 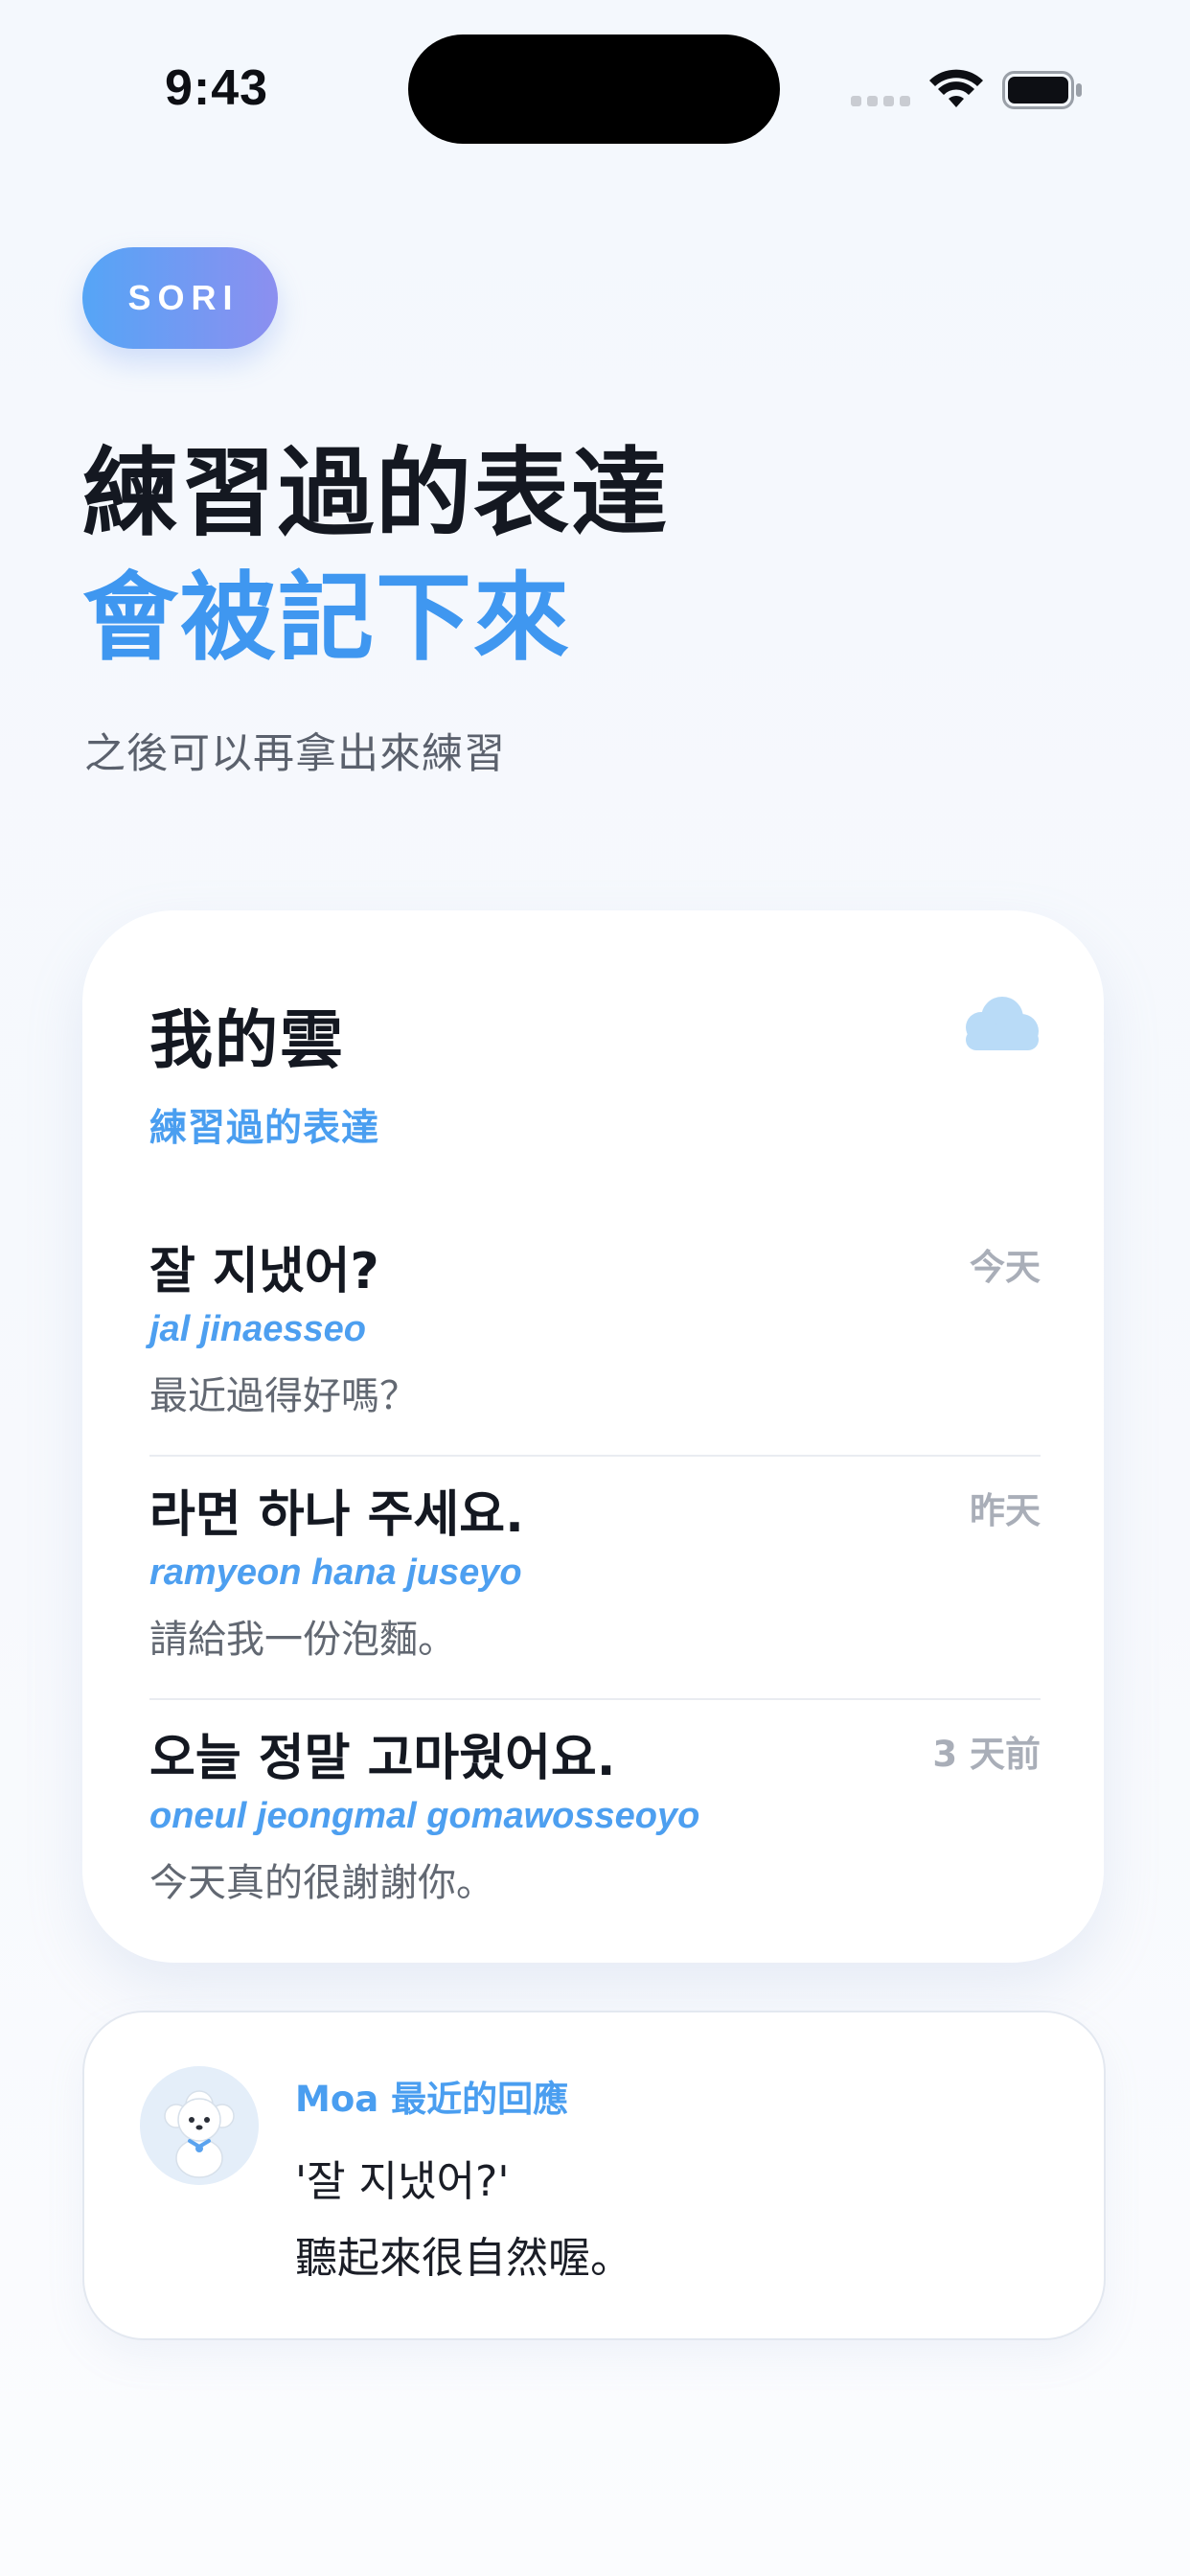 What do you see at coordinates (595, 1329) in the screenshot?
I see `expression-item: 잘 지냈어? jal jinaesseo 最近過得好嗎？ 今天` at bounding box center [595, 1329].